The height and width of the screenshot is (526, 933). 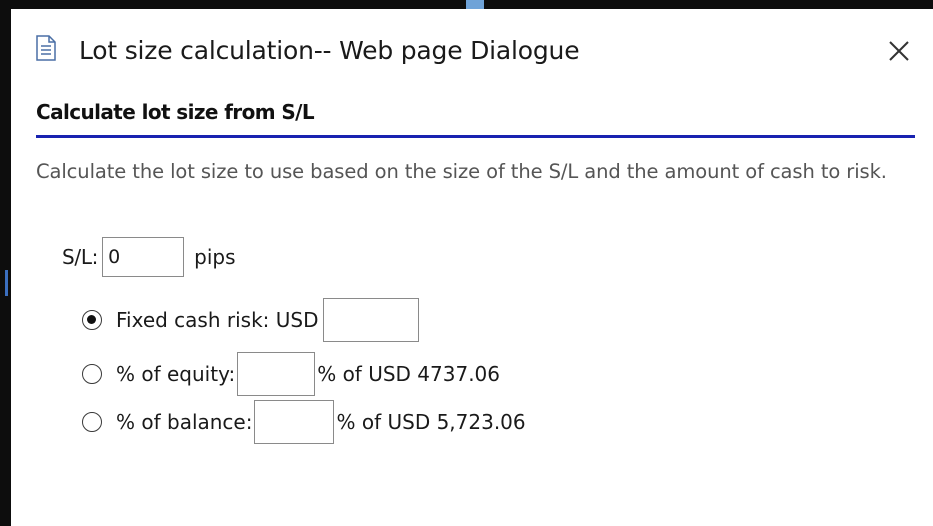 I want to click on percent-balance-input, so click(x=294, y=422).